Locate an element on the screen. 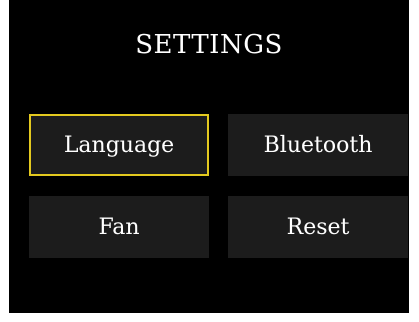 The width and height of the screenshot is (419, 322). fan-button: Fan is located at coordinates (119, 227).